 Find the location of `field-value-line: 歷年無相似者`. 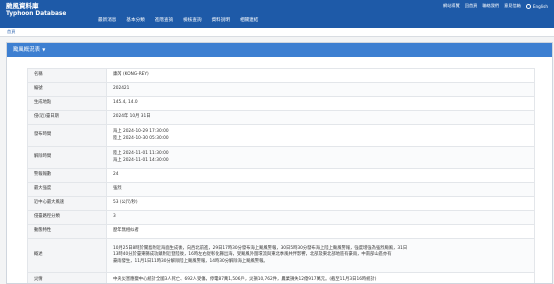

field-value-line: 歷年無相似者 is located at coordinates (320, 231).